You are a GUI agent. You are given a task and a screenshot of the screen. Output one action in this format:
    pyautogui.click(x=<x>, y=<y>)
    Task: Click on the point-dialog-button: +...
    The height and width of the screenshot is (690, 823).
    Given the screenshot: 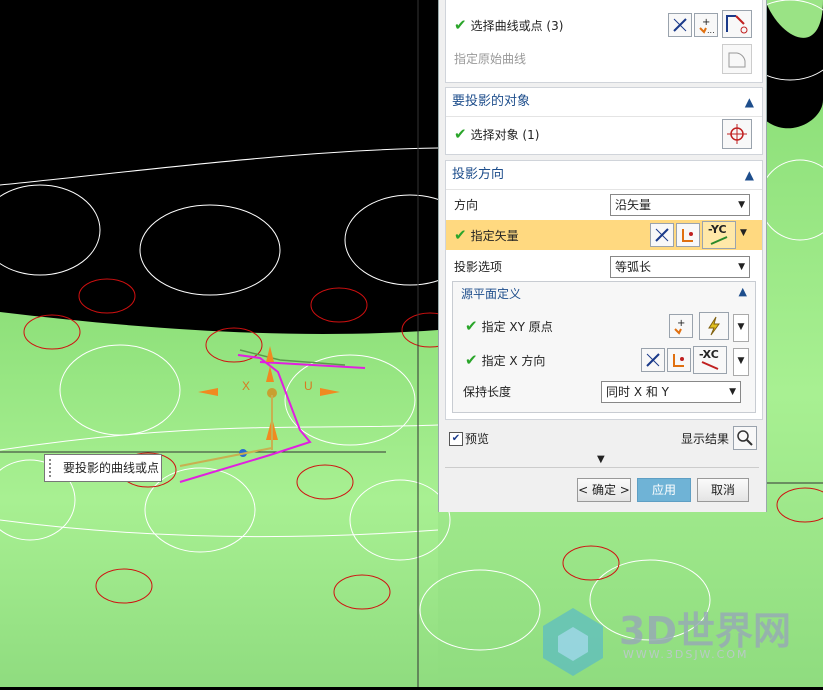 What is the action you would take?
    pyautogui.click(x=706, y=25)
    